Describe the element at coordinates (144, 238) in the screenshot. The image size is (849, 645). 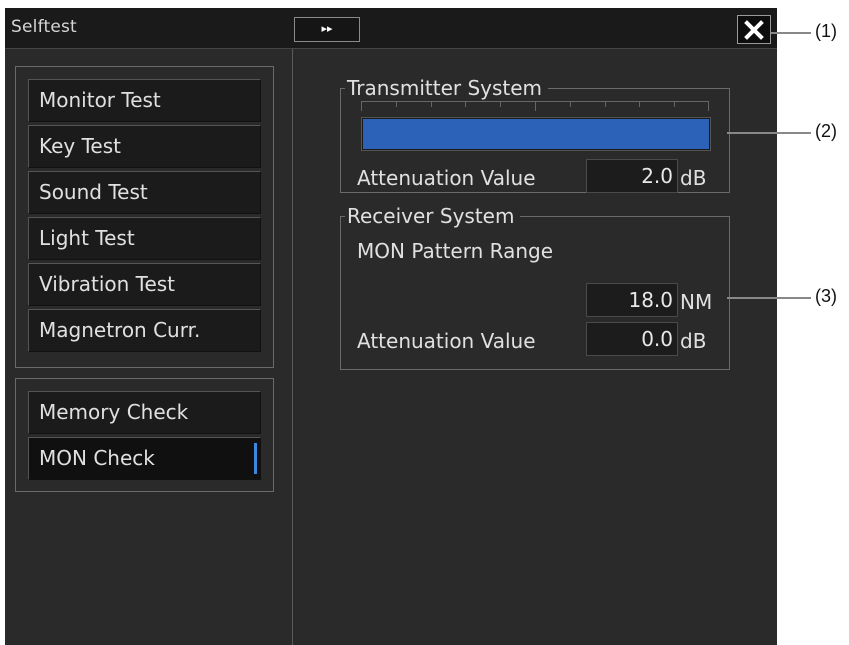
I see `light-test-button: Light Test` at that location.